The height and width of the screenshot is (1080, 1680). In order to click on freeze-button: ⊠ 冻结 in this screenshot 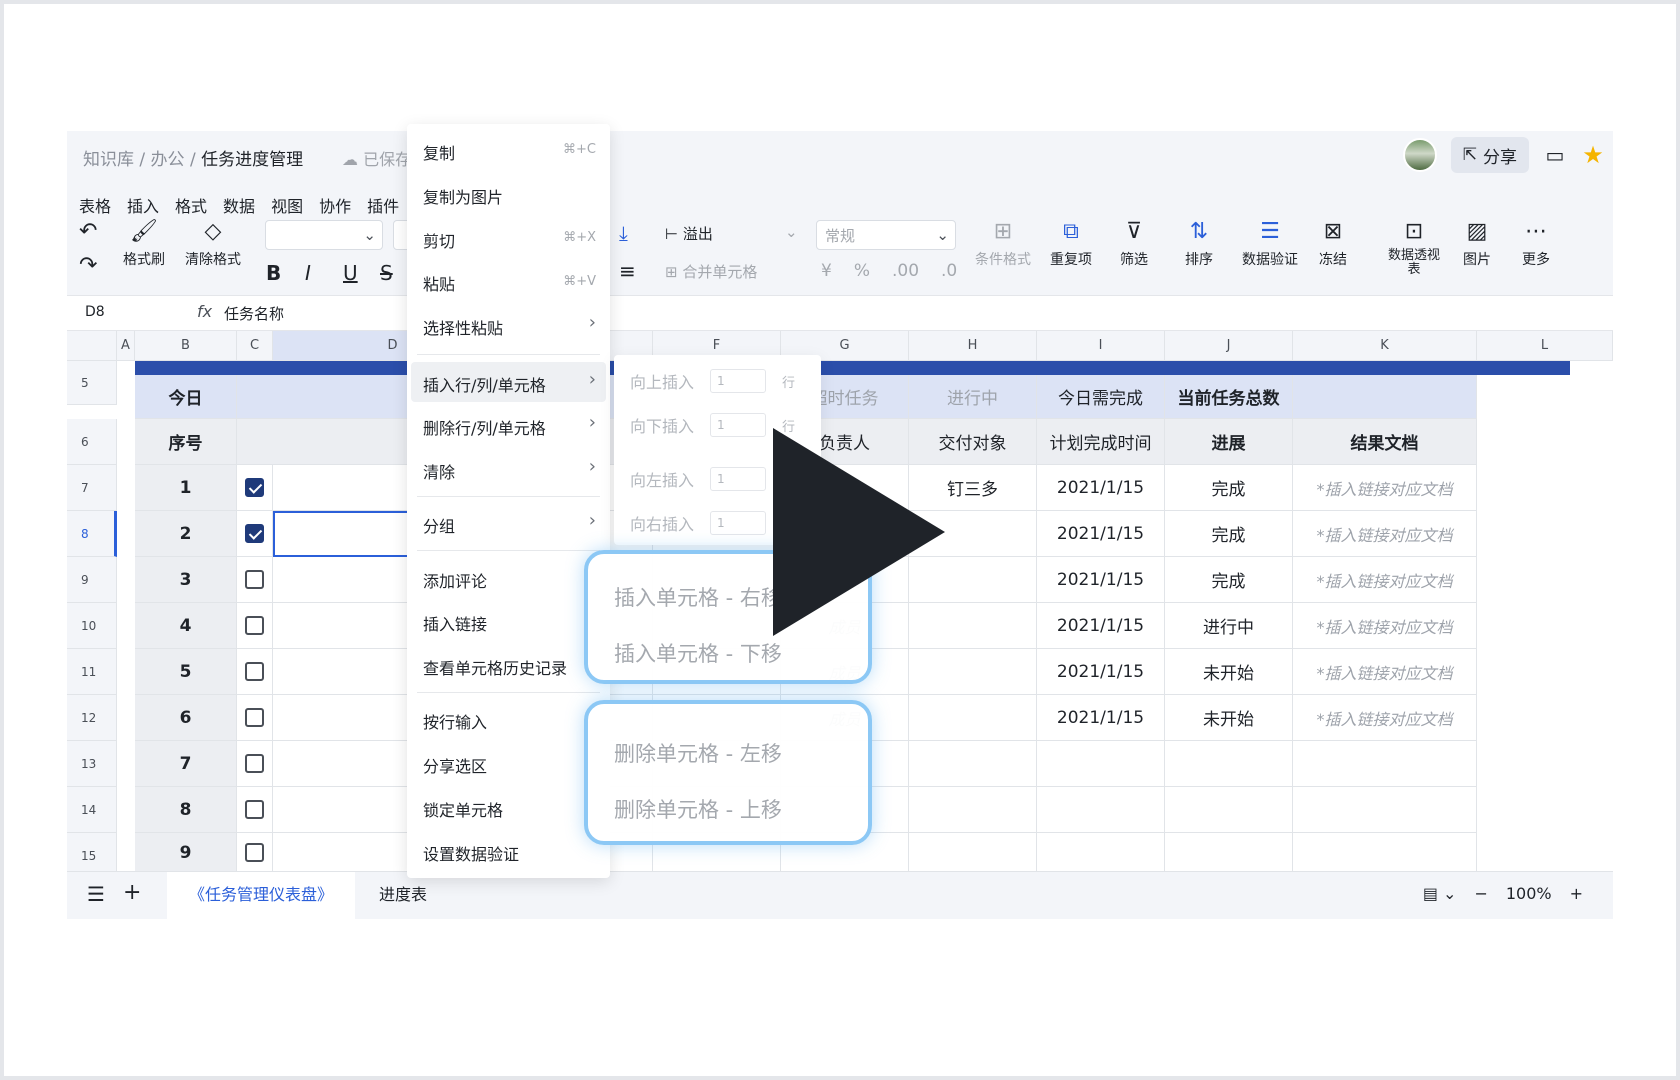, I will do `click(1333, 241)`.